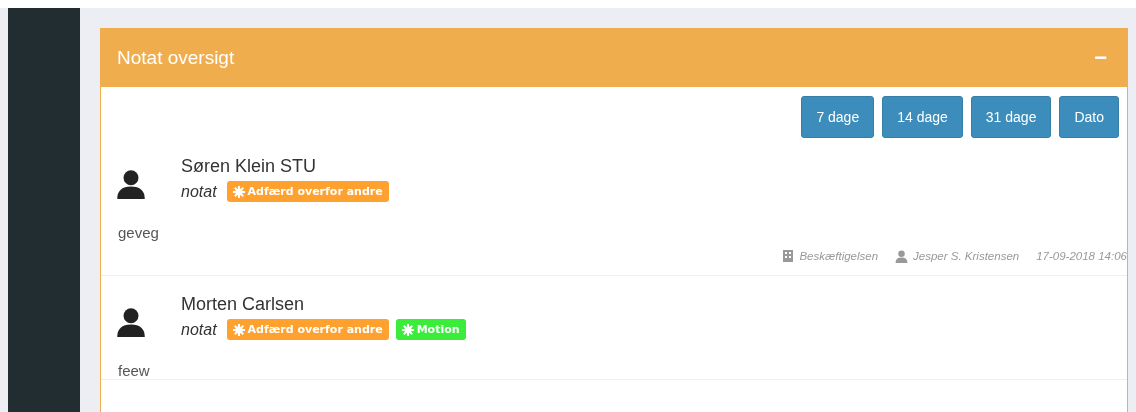 This screenshot has height=412, width=1136. Describe the element at coordinates (249, 166) in the screenshot. I see `person-name: Søren Klein STU` at that location.